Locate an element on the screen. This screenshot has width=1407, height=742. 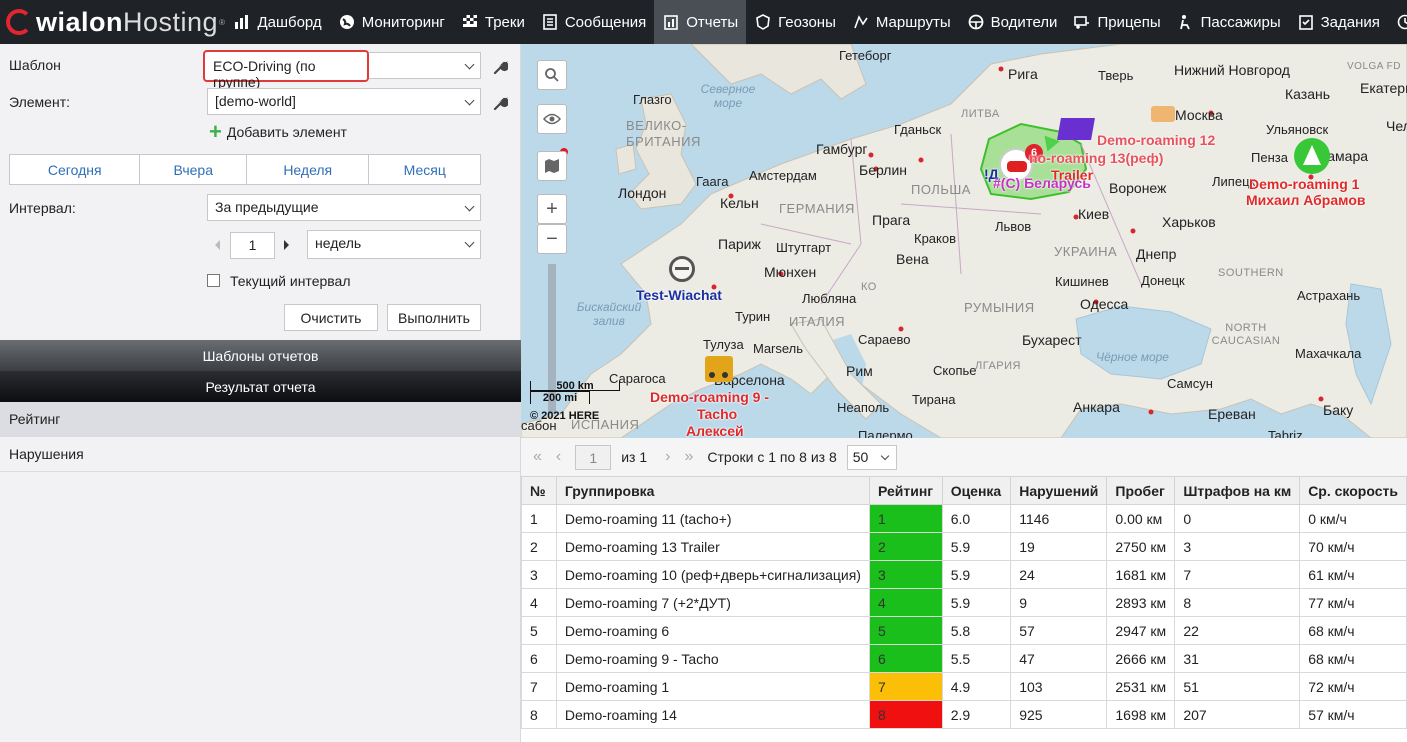
unit-label: Demo-roaming 12 is located at coordinates (1156, 140).